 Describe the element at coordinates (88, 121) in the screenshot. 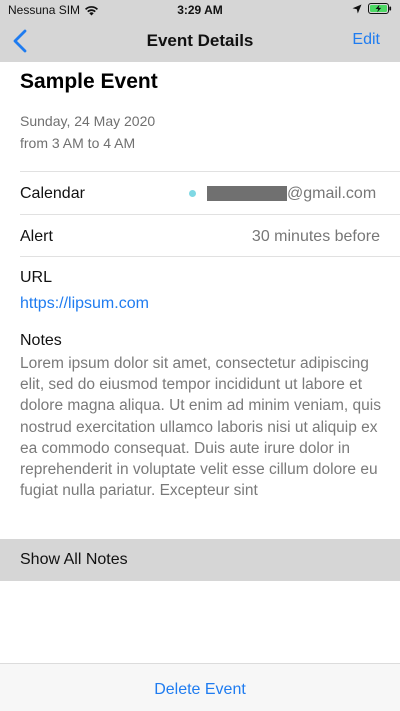

I see `event-date: Sunday, 24 May 2020` at that location.